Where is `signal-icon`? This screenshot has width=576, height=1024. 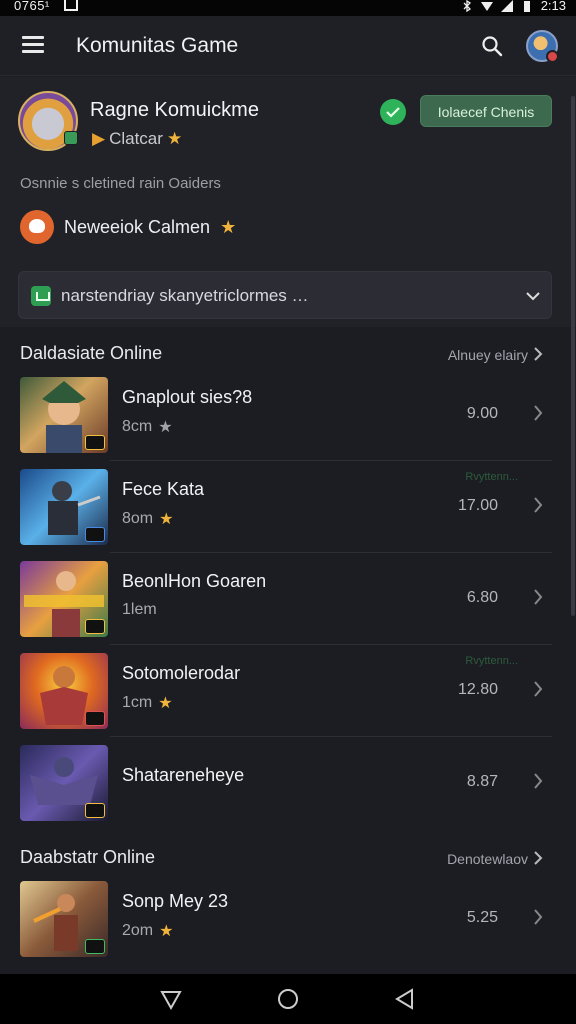
signal-icon is located at coordinates (506, 6).